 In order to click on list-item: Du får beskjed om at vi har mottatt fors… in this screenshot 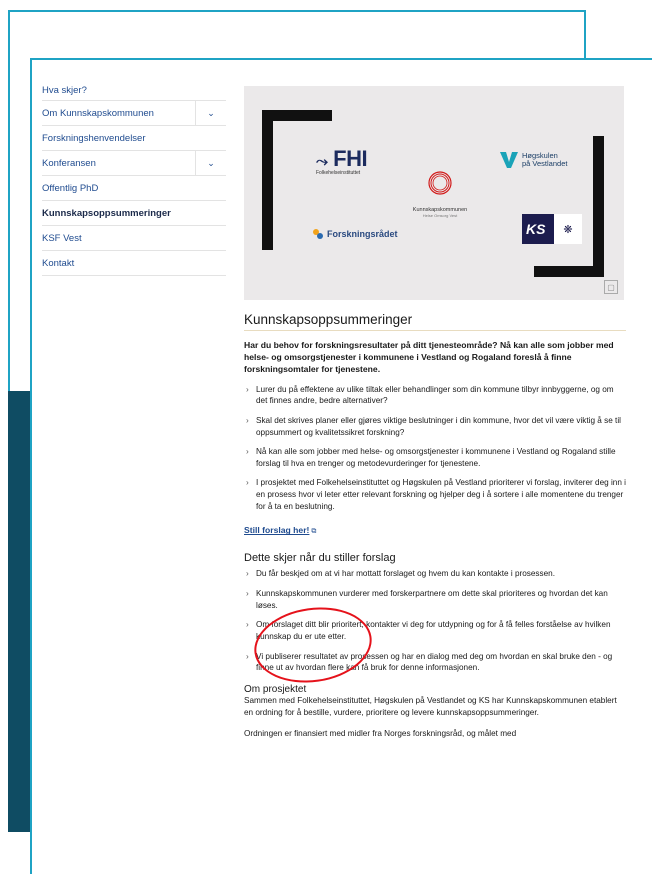, I will do `click(435, 574)`.